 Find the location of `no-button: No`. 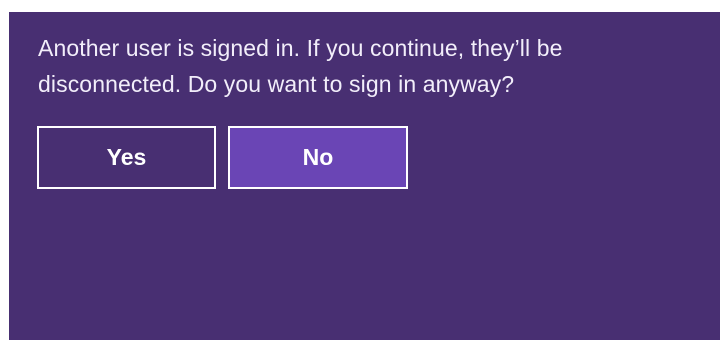

no-button: No is located at coordinates (318, 157).